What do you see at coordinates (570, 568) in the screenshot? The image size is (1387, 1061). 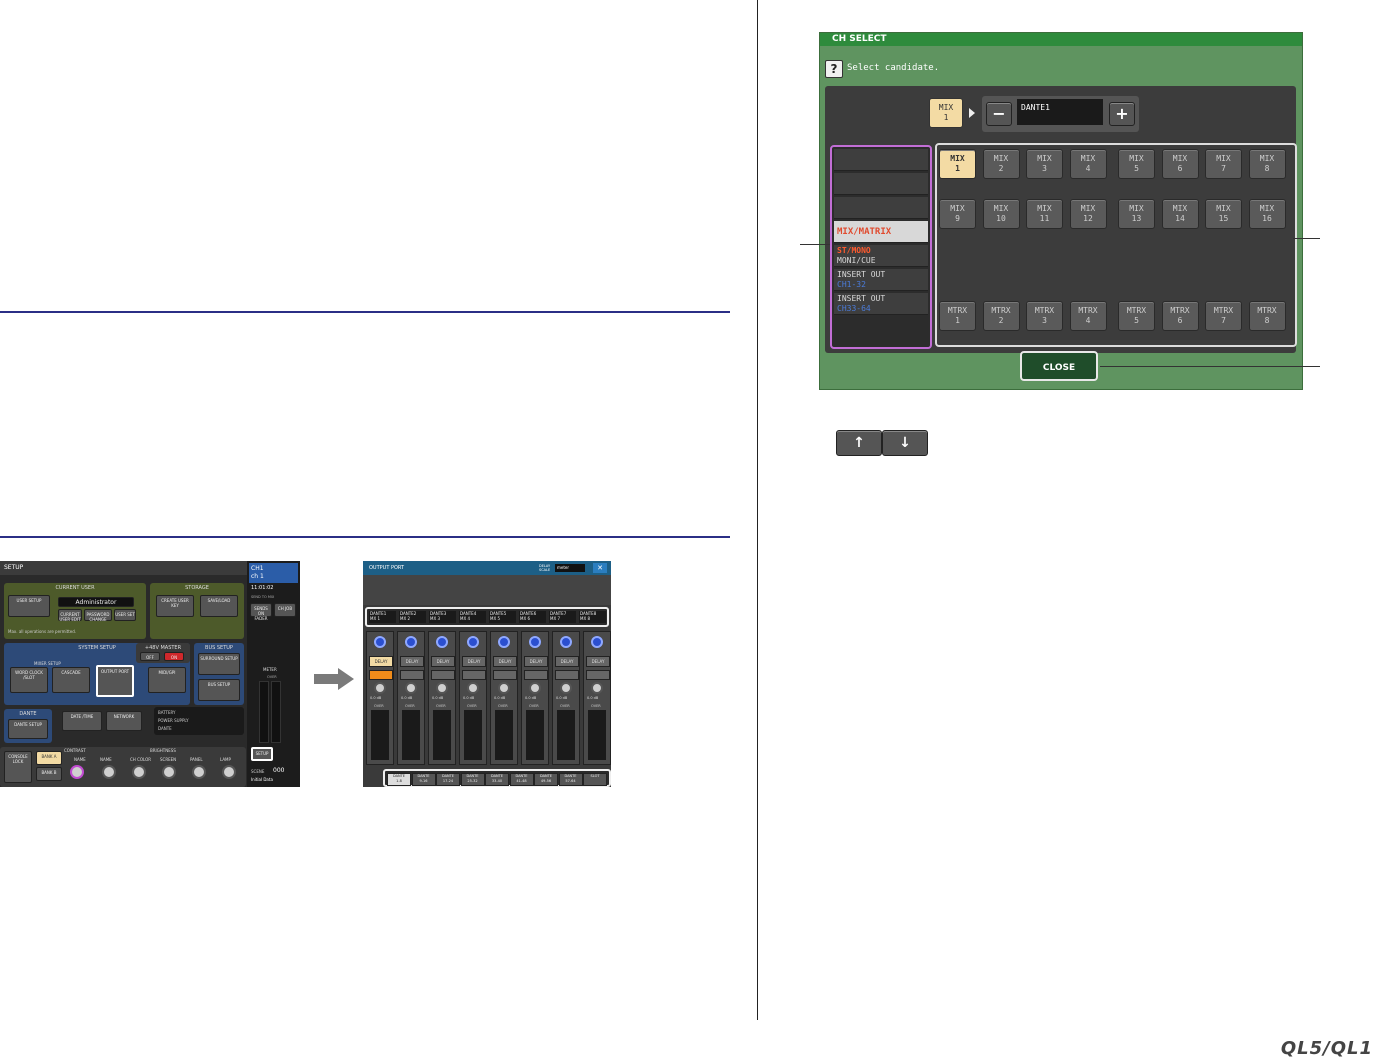 I see `delay-scale-select: meter` at bounding box center [570, 568].